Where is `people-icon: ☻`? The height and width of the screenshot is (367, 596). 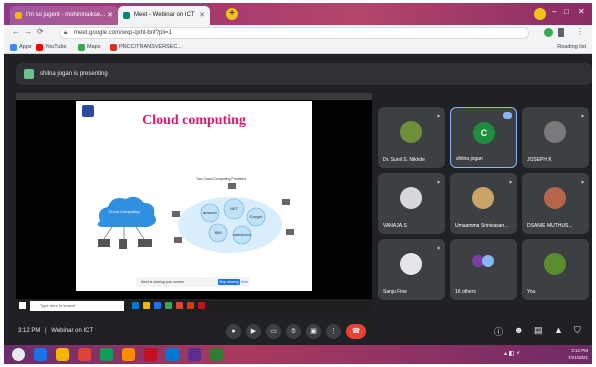
people-icon: ☻ is located at coordinates (518, 330).